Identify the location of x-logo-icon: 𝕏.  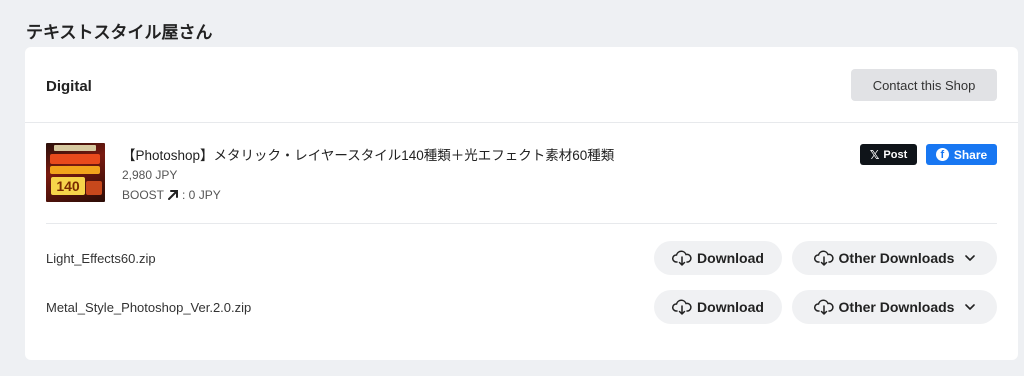
(874, 154).